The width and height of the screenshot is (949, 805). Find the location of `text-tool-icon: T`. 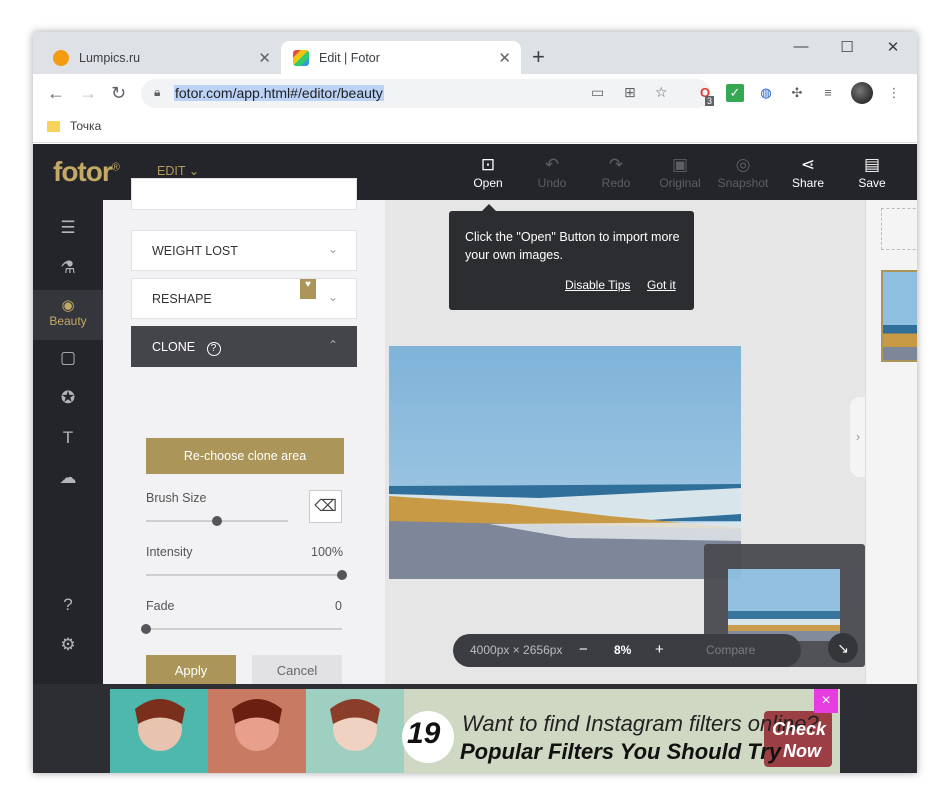

text-tool-icon: T is located at coordinates (68, 438).